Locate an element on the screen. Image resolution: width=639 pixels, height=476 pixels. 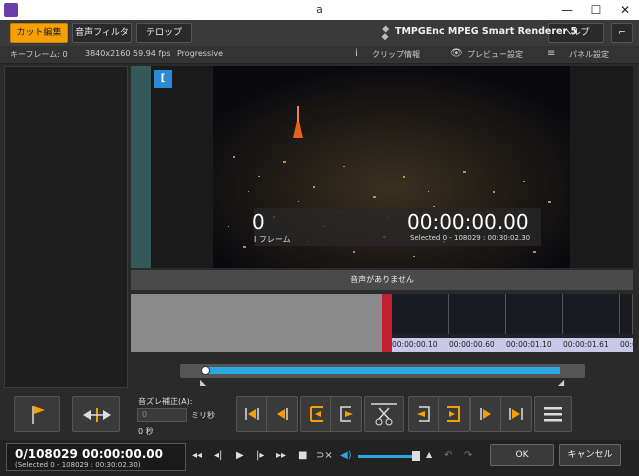
play-icon: ▶ is located at coordinates (240, 455).